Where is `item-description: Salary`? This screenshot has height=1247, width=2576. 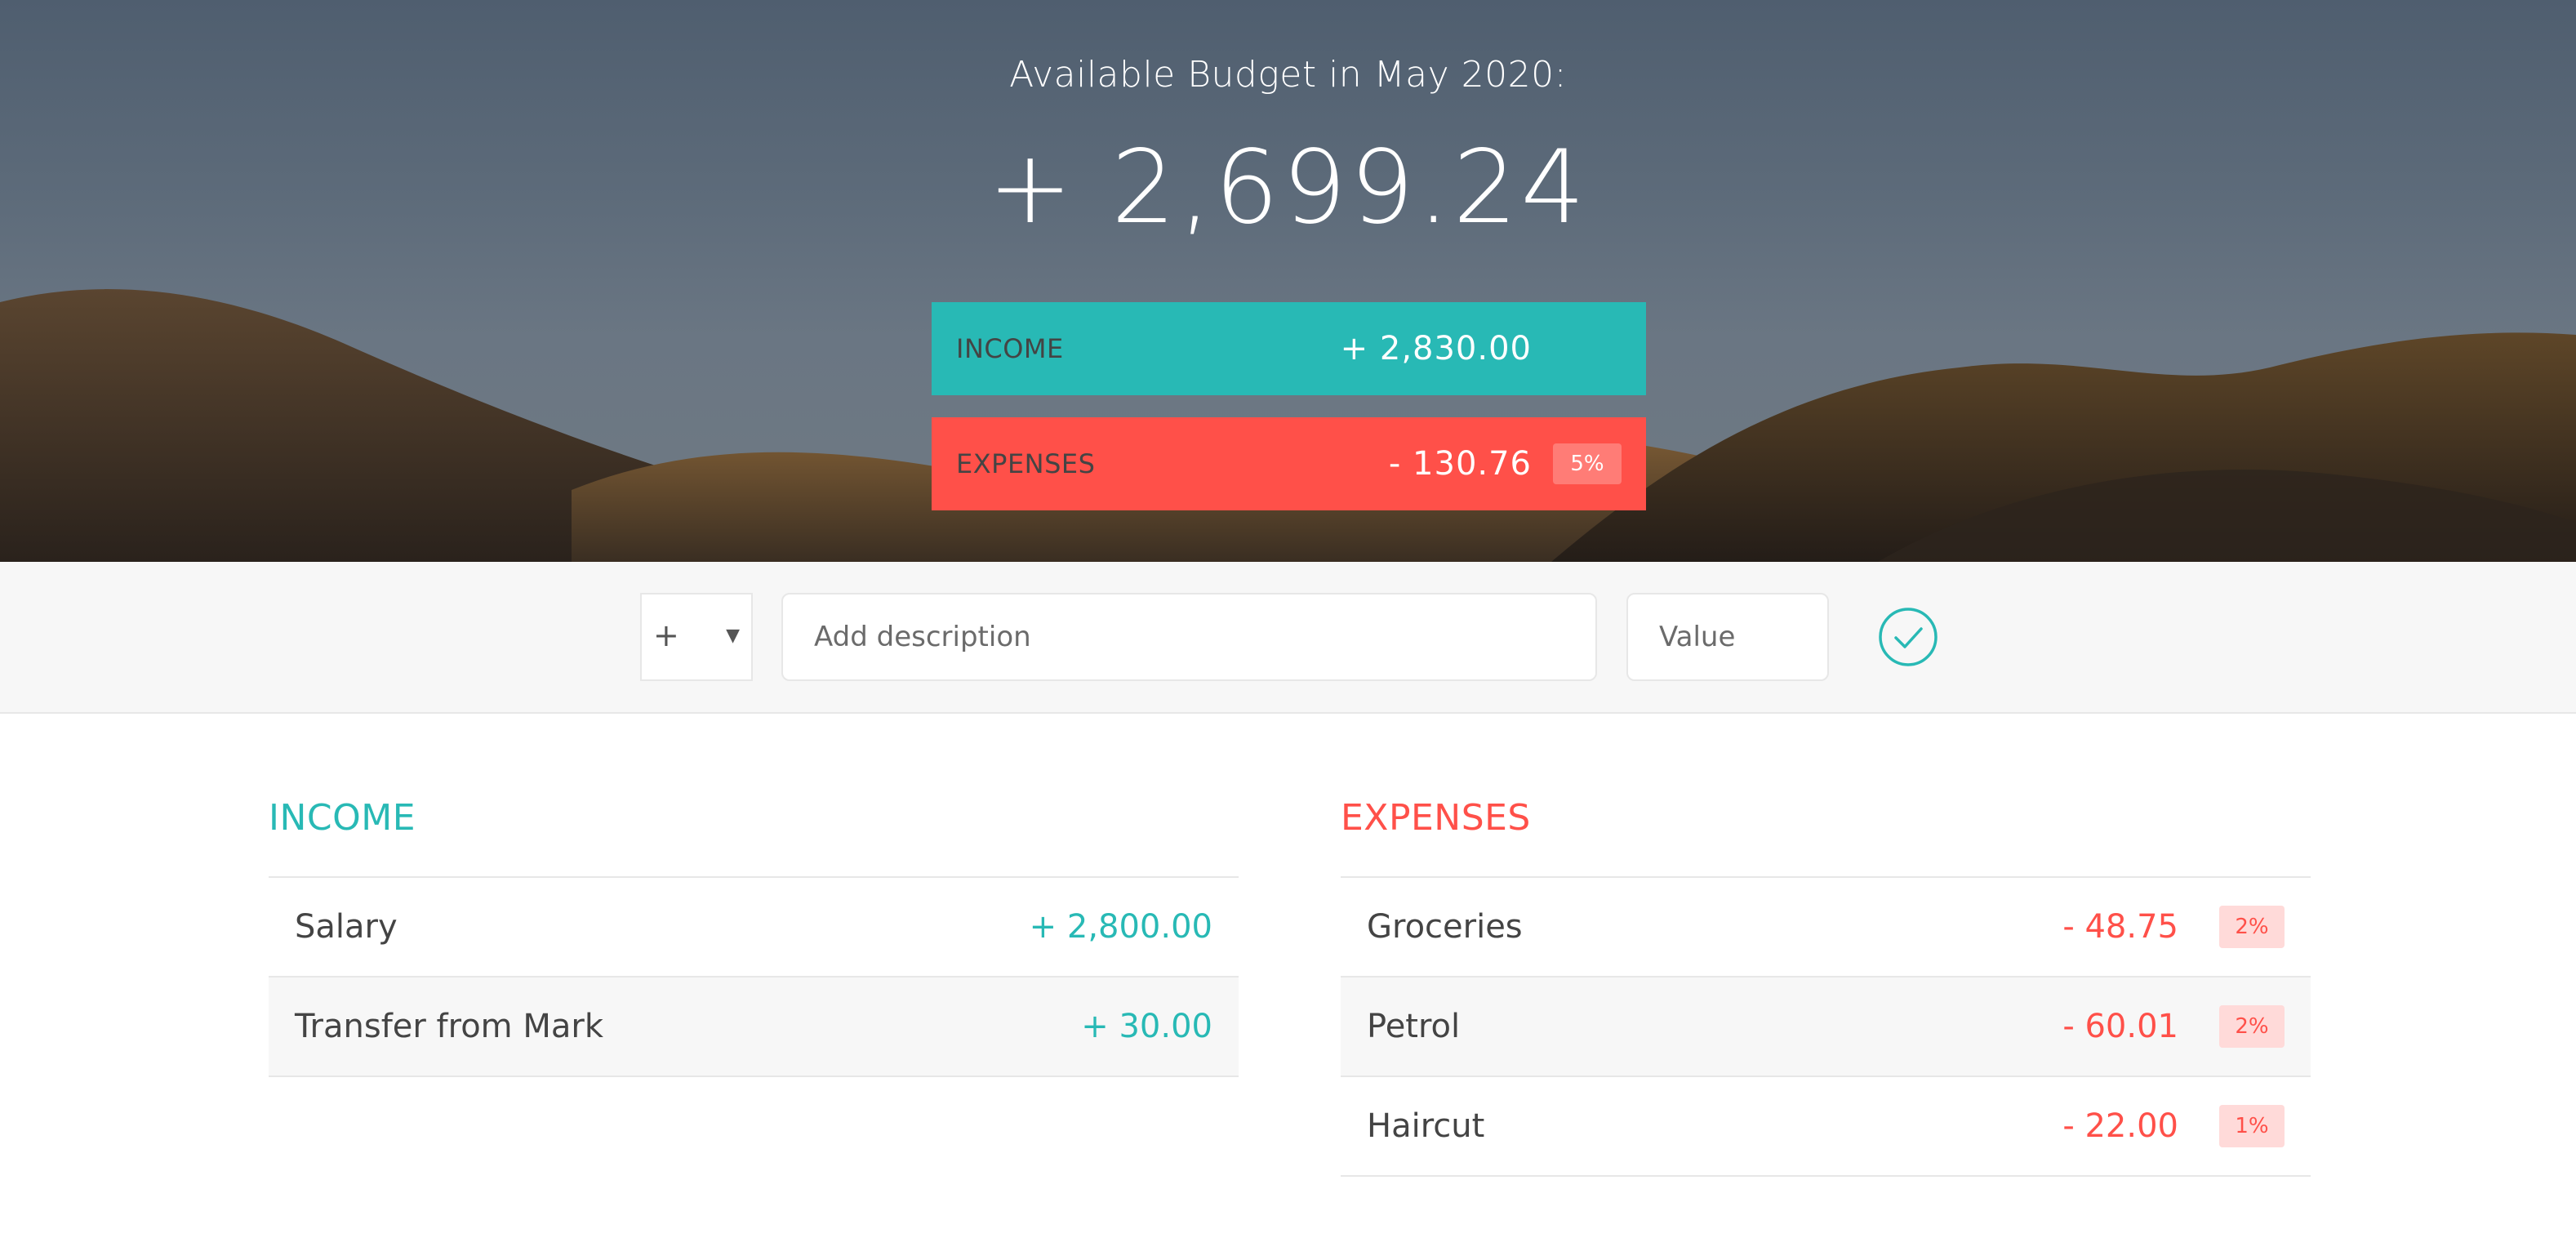 item-description: Salary is located at coordinates (346, 927).